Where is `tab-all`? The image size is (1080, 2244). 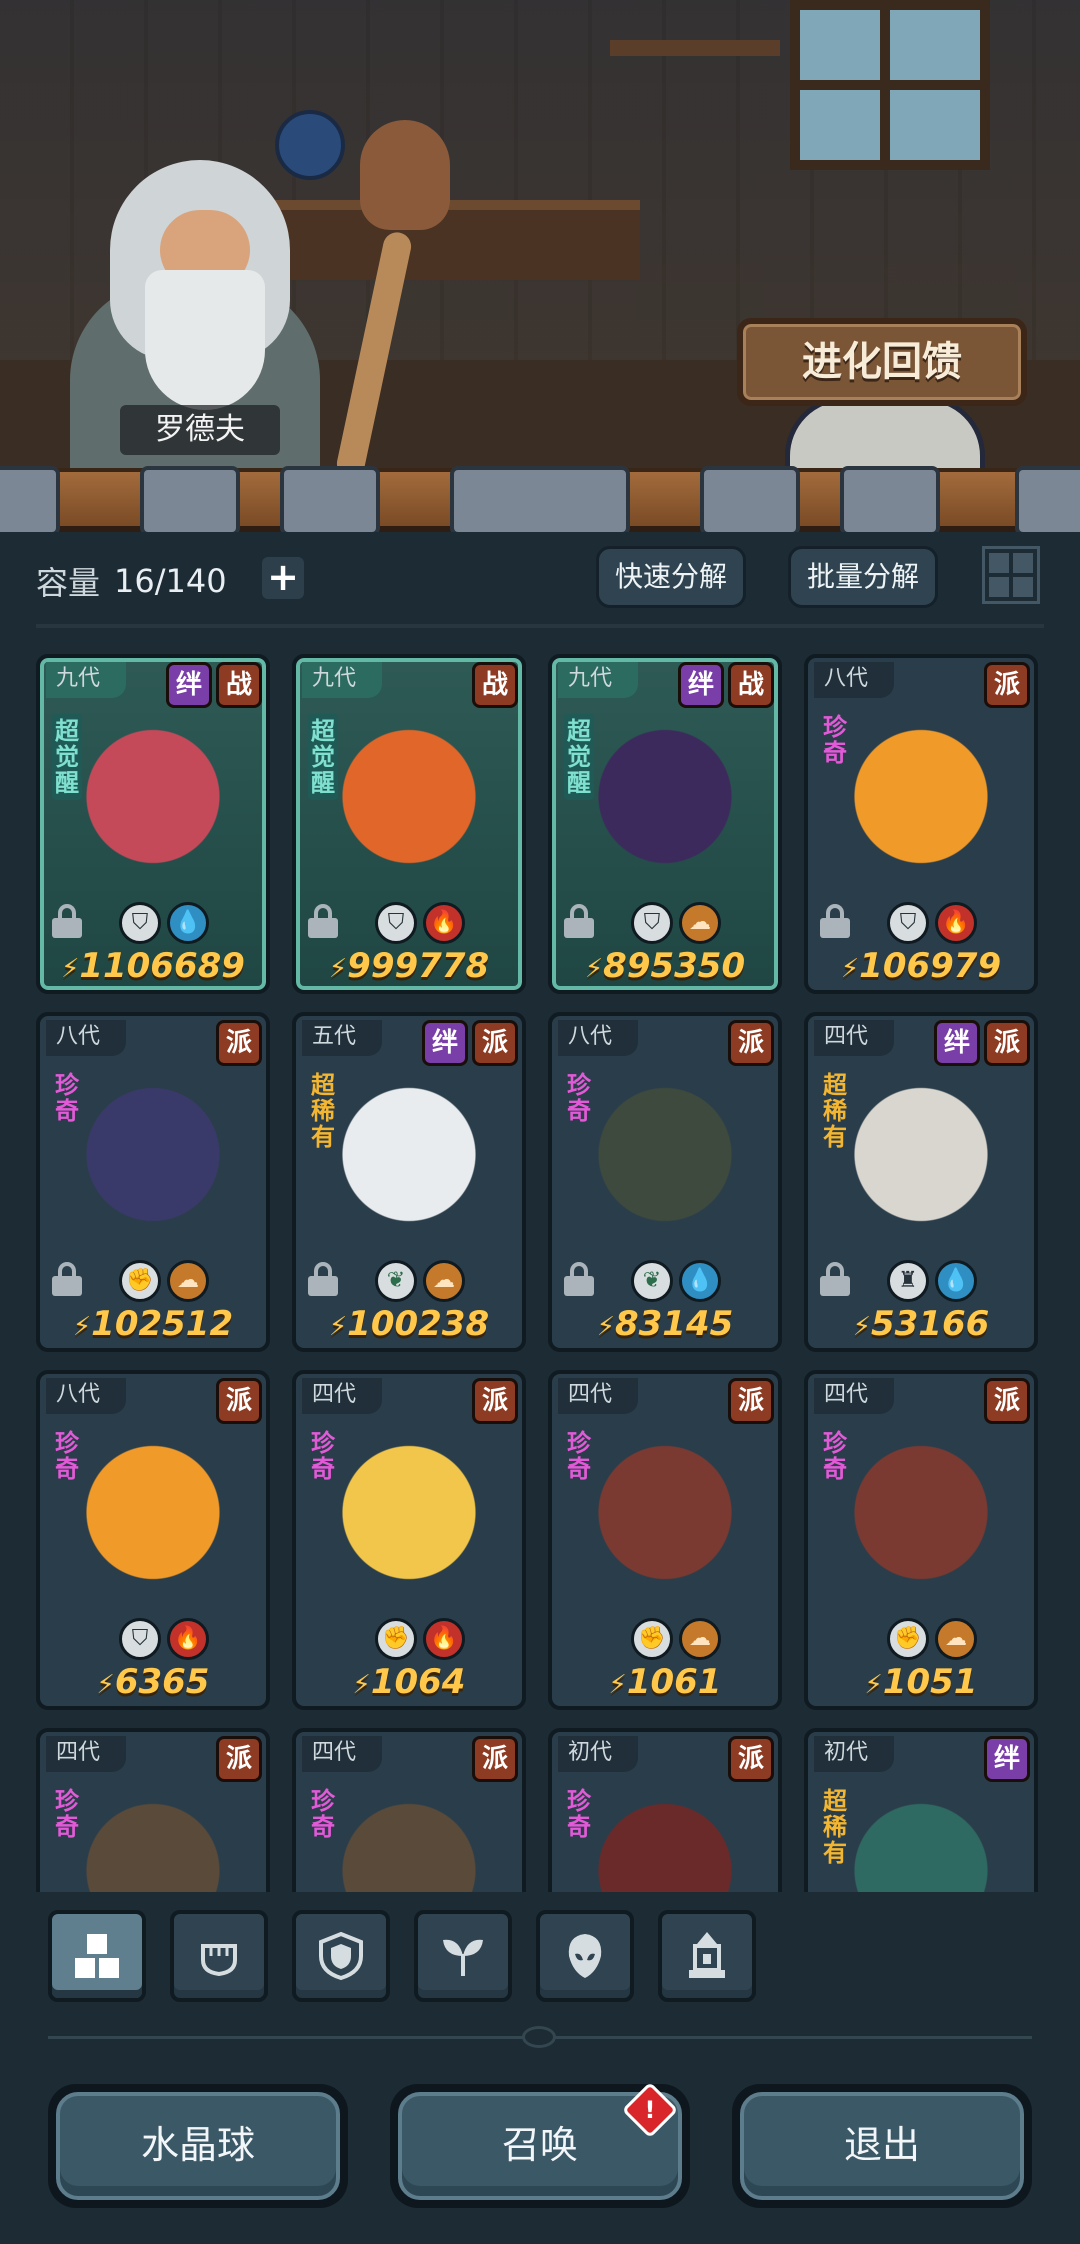
tab-all is located at coordinates (97, 1956).